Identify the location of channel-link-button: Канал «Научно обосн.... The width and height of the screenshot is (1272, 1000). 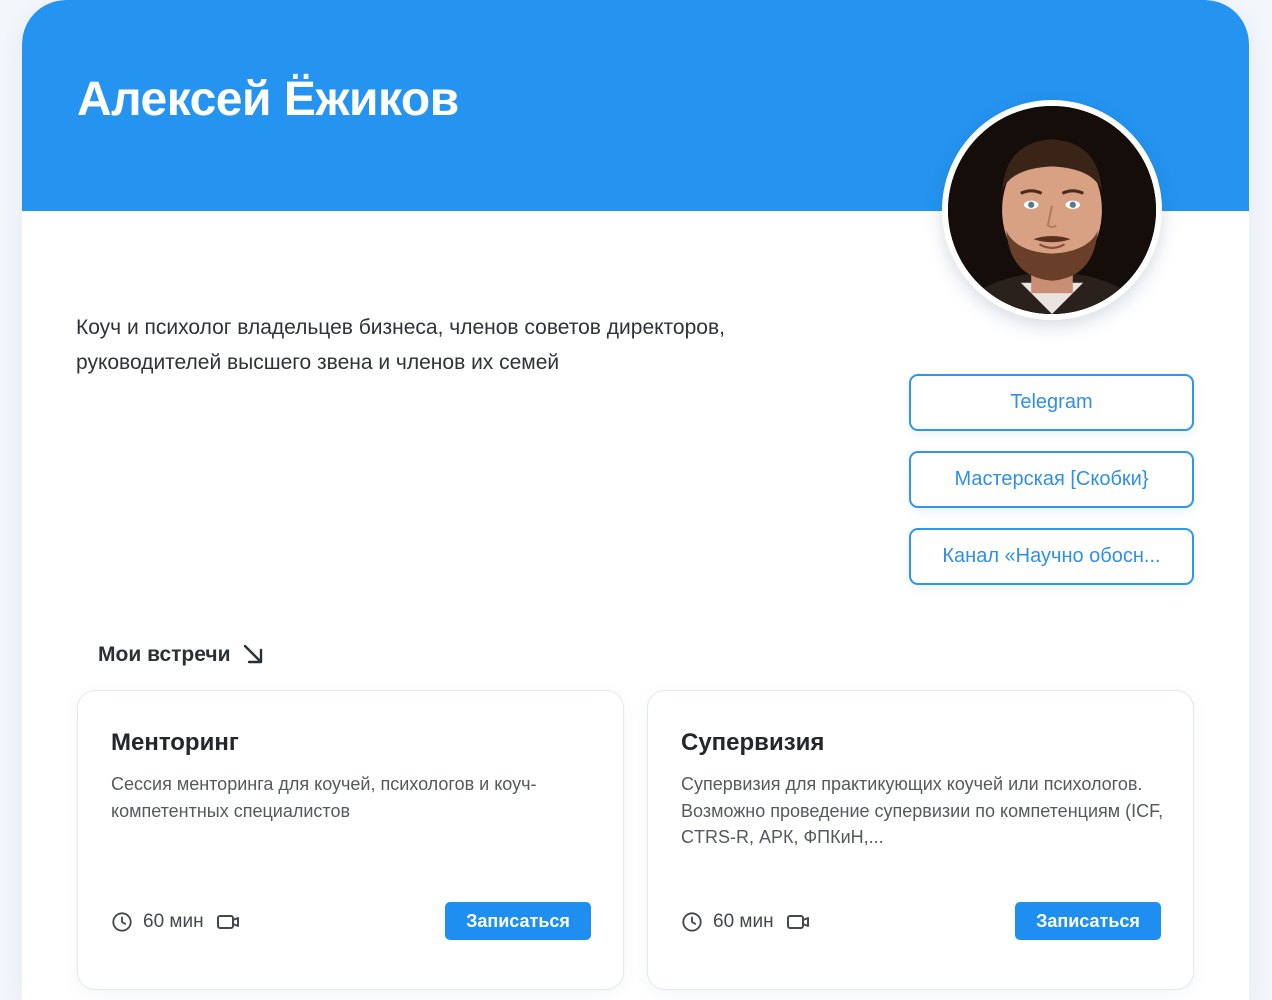
(1051, 556).